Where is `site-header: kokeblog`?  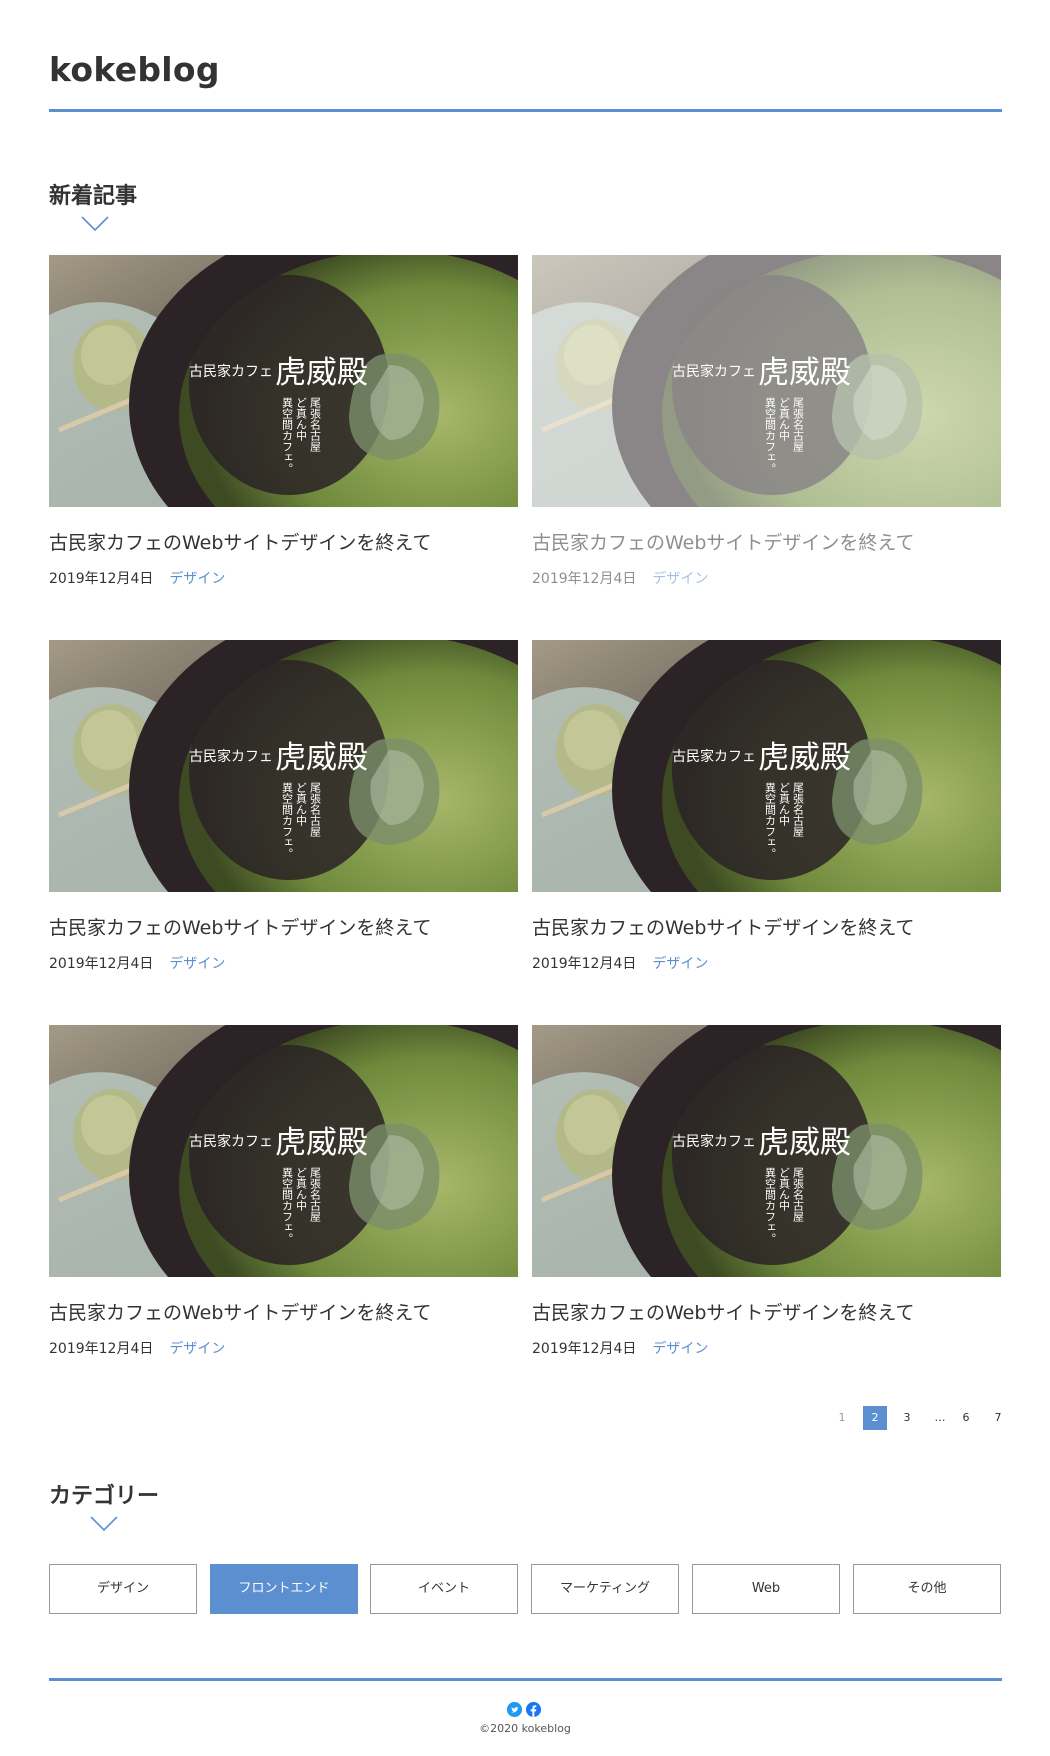
site-header: kokeblog is located at coordinates (525, 81).